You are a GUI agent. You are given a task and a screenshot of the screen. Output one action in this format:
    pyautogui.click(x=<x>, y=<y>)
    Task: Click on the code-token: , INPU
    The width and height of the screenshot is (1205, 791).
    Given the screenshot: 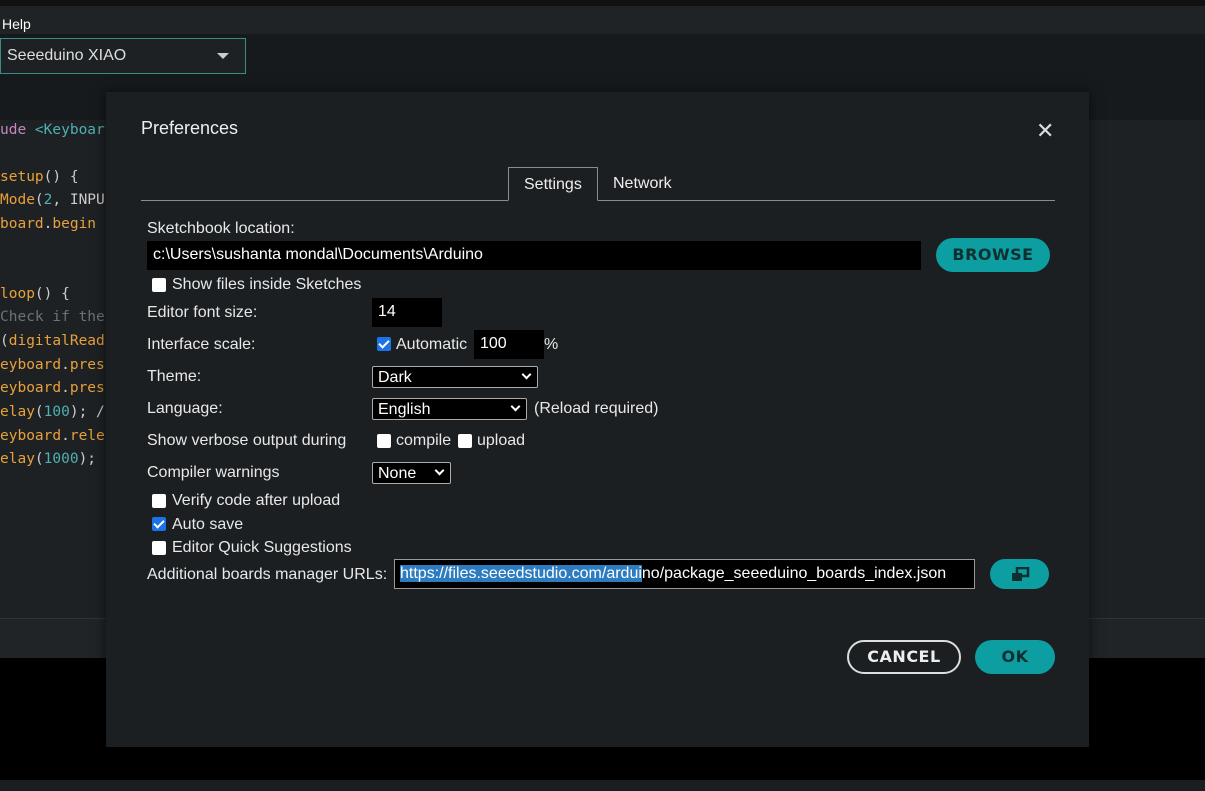 What is the action you would take?
    pyautogui.click(x=78, y=200)
    